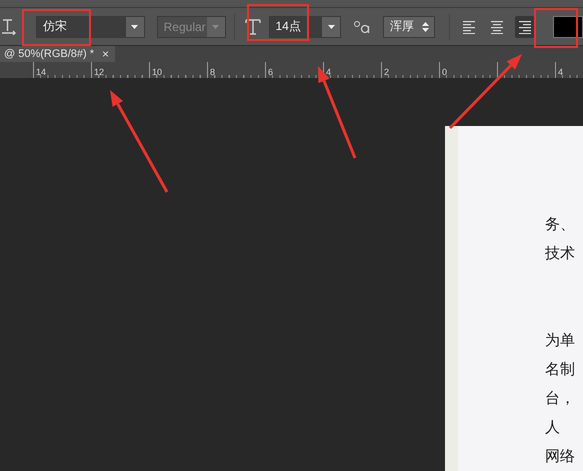 This screenshot has width=583, height=471. I want to click on close-button: ×, so click(106, 54).